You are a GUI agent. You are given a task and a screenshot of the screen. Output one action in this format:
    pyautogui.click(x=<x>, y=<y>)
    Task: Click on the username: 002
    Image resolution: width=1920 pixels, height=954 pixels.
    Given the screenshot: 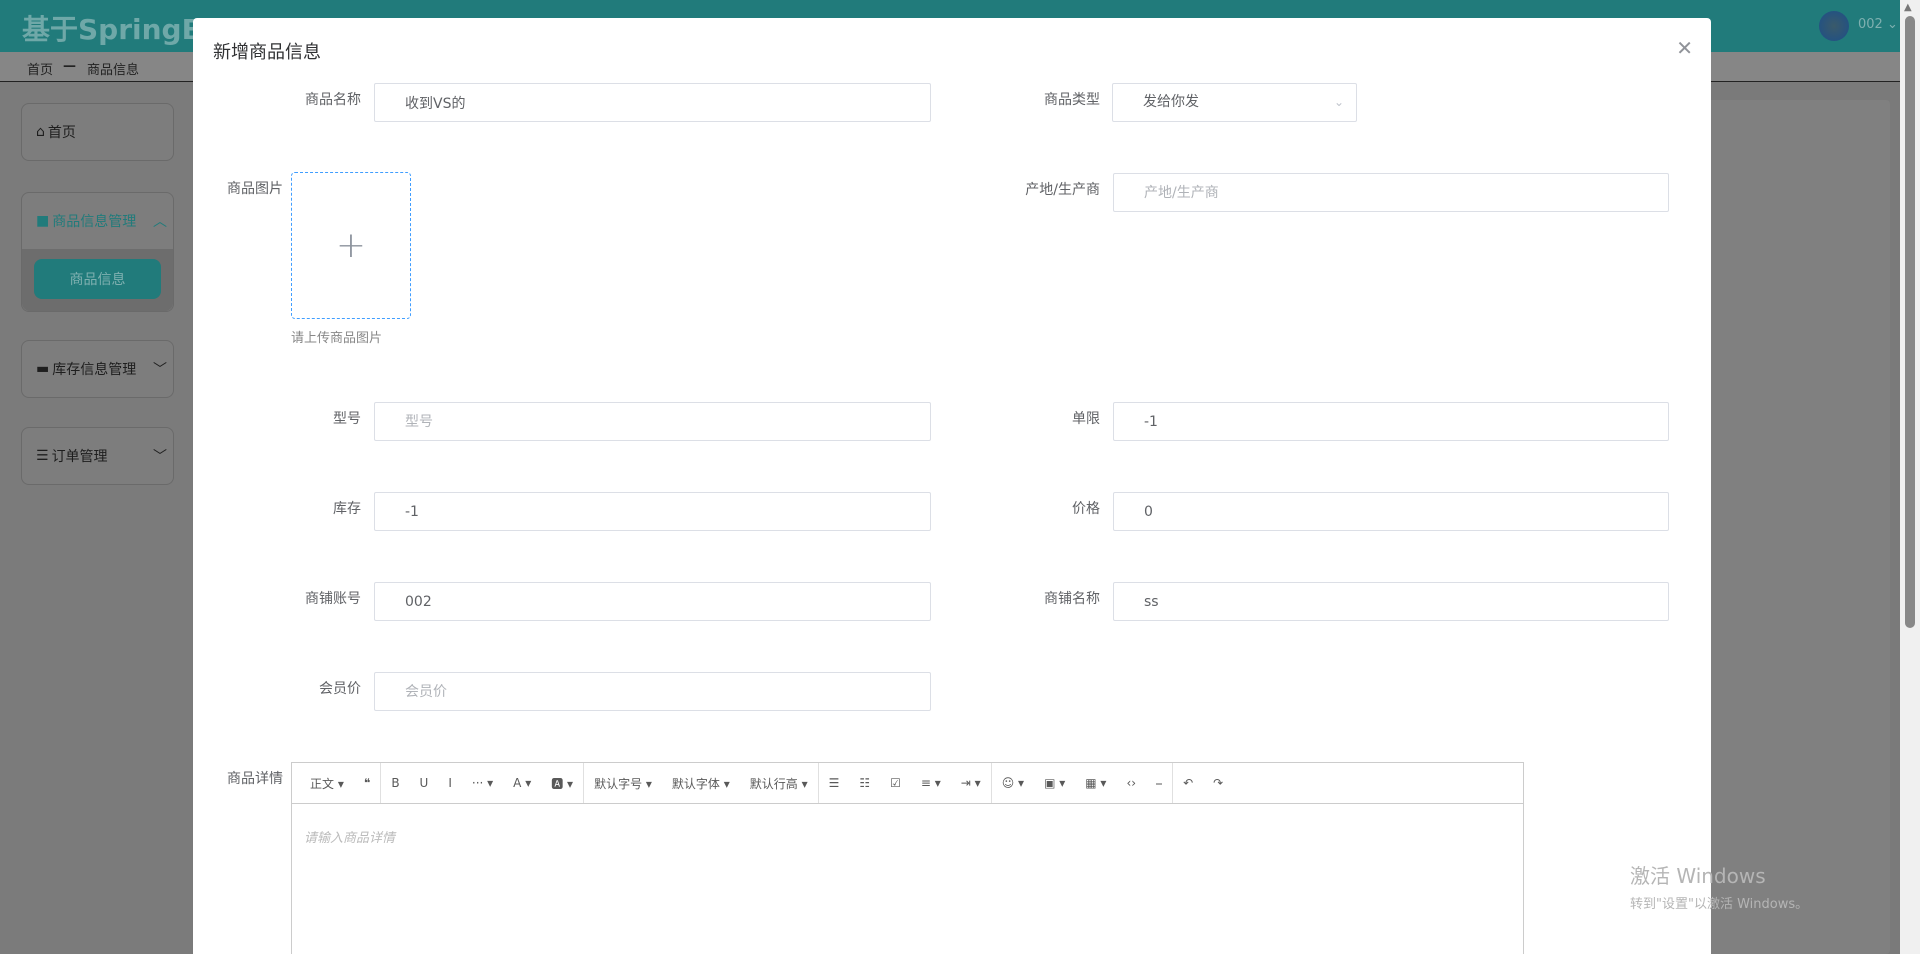 What is the action you would take?
    pyautogui.click(x=1870, y=24)
    